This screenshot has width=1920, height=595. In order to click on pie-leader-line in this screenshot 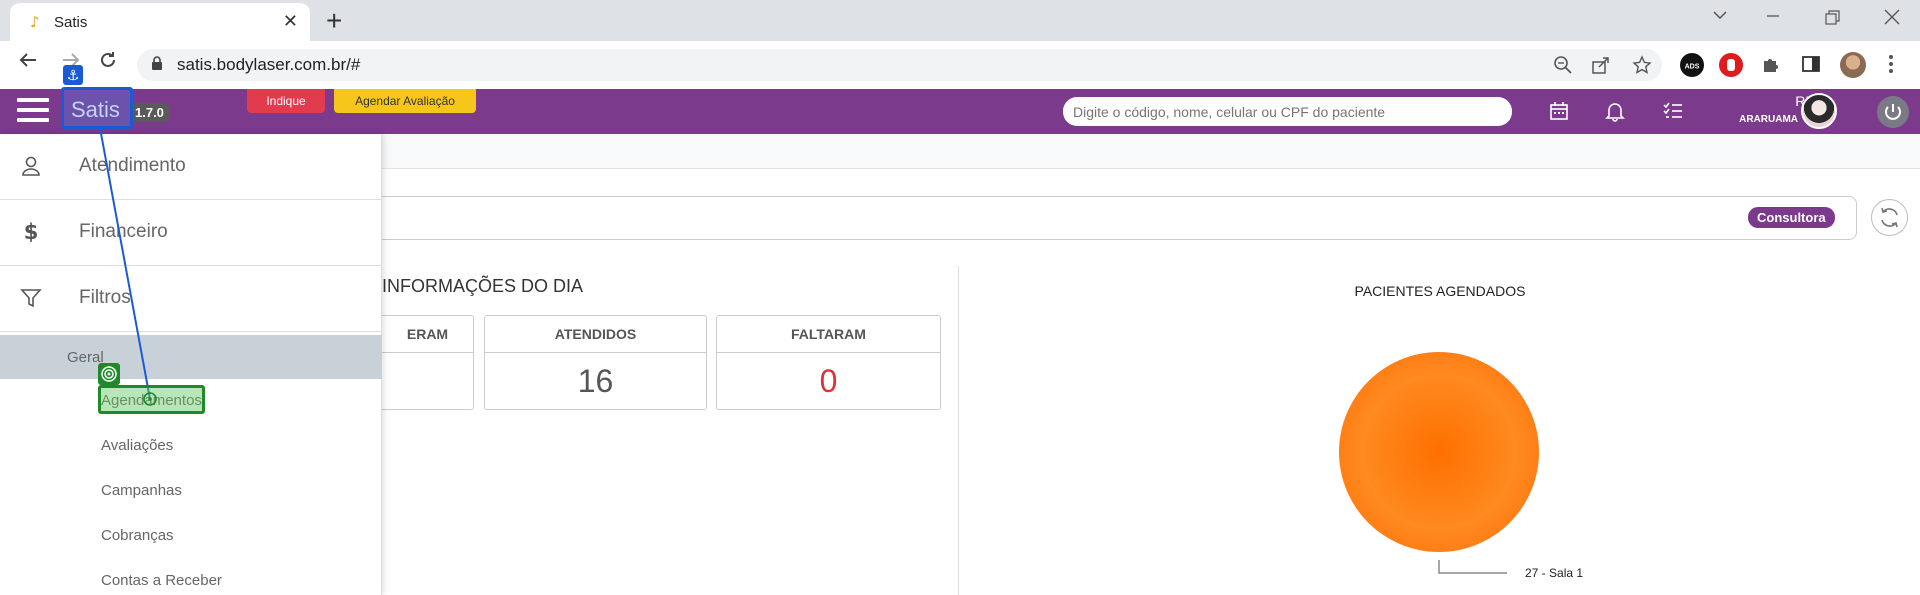, I will do `click(1472, 567)`.